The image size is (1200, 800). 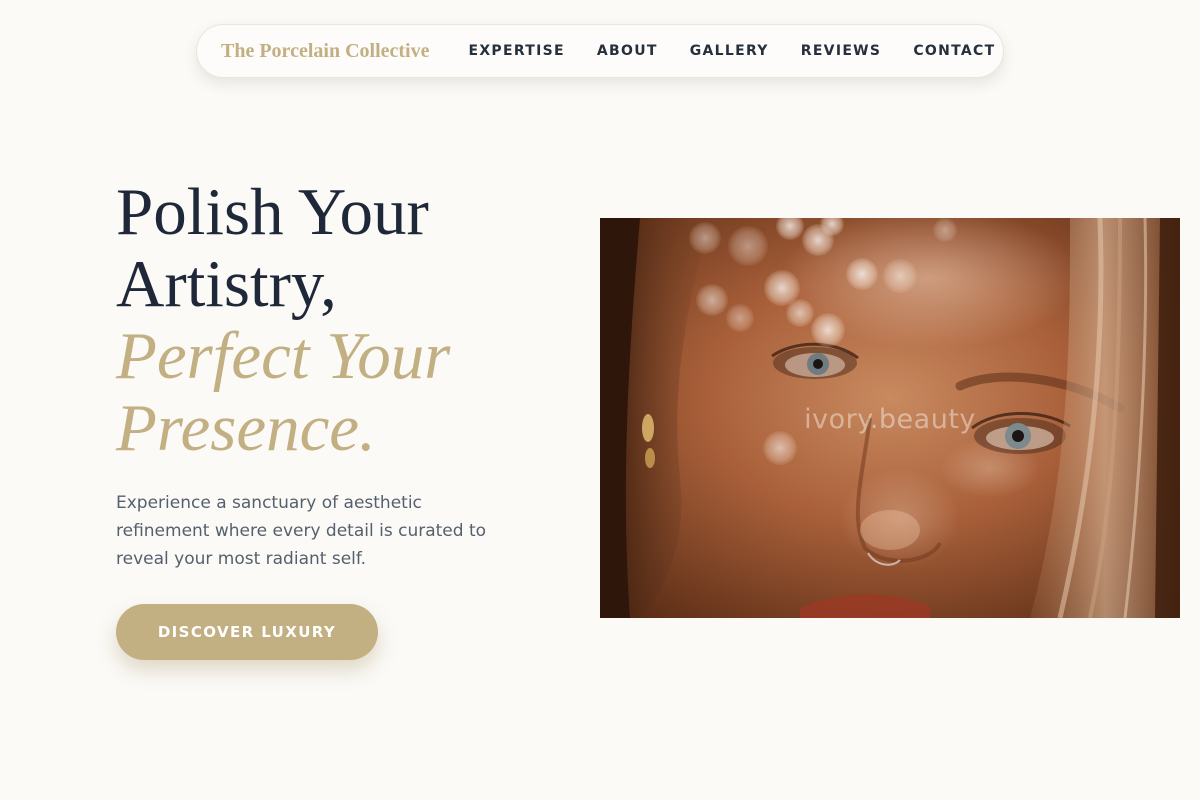 What do you see at coordinates (954, 51) in the screenshot?
I see `nav-link-contact: CONTACT` at bounding box center [954, 51].